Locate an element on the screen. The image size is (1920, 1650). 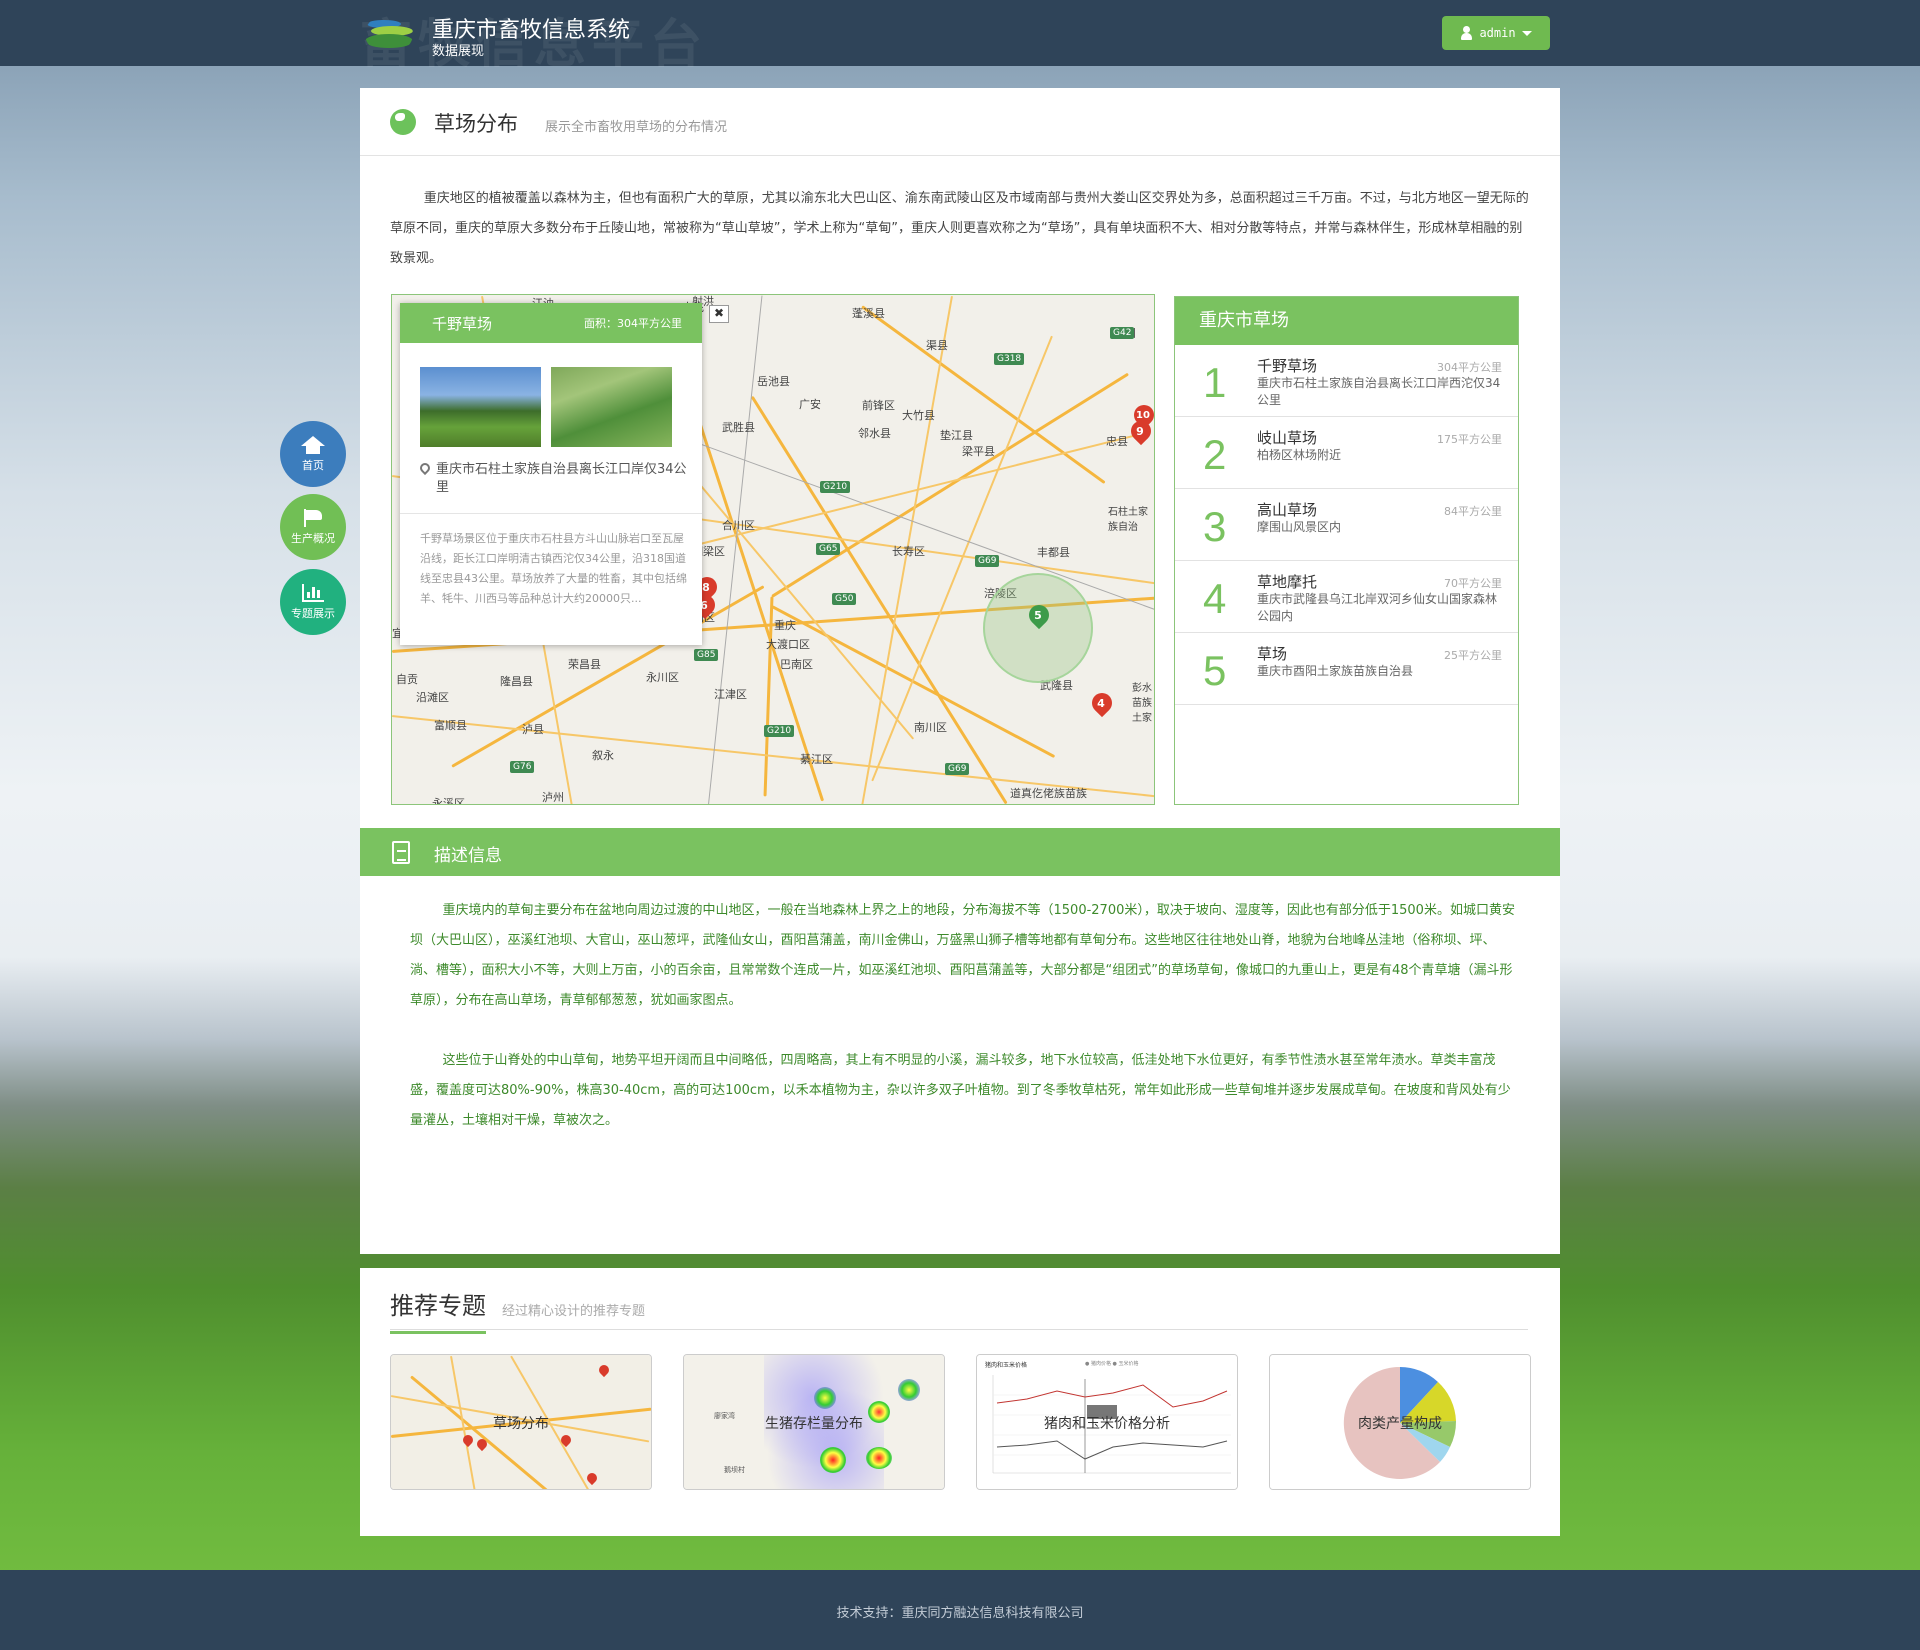
pasture-list-item: 2 岐山草场 175平方公里 柏杨区林场附近 is located at coordinates (1346, 453).